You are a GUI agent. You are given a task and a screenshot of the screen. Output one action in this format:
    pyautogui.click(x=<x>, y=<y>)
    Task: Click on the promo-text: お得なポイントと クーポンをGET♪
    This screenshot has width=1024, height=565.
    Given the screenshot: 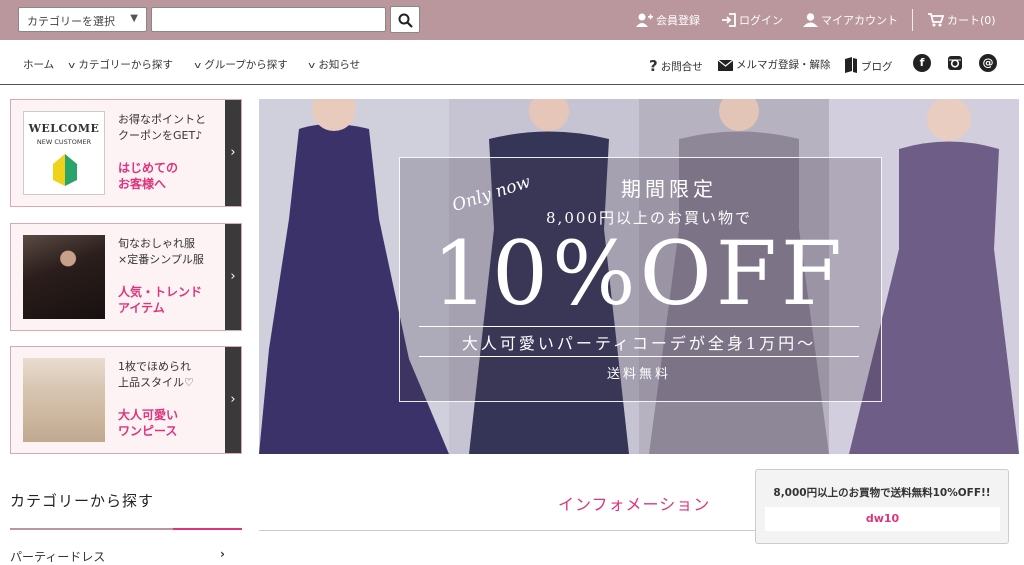 What is the action you would take?
    pyautogui.click(x=162, y=128)
    